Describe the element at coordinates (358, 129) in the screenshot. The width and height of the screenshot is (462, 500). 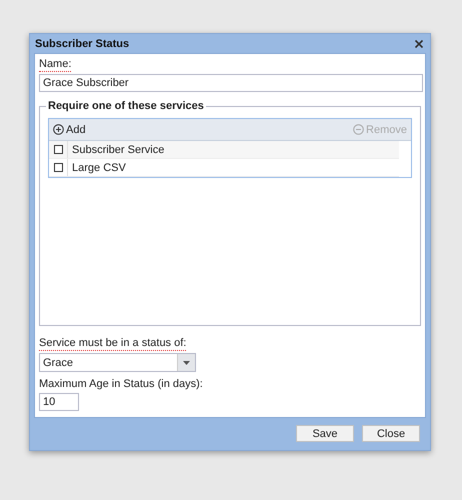
I see `remove-icon` at that location.